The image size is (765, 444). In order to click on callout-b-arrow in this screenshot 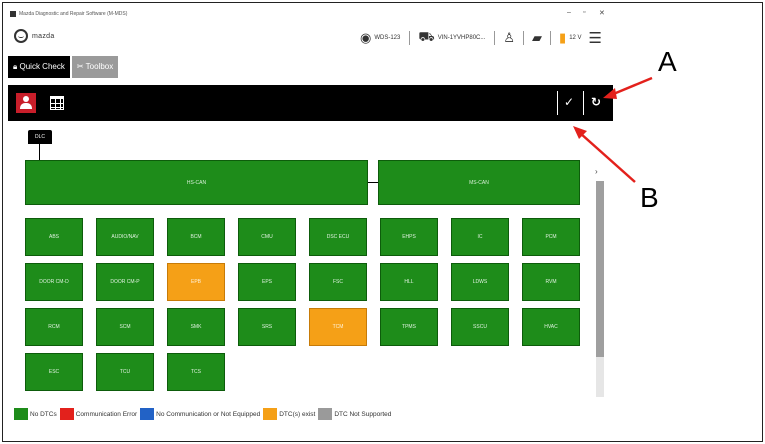, I will do `click(607, 157)`.